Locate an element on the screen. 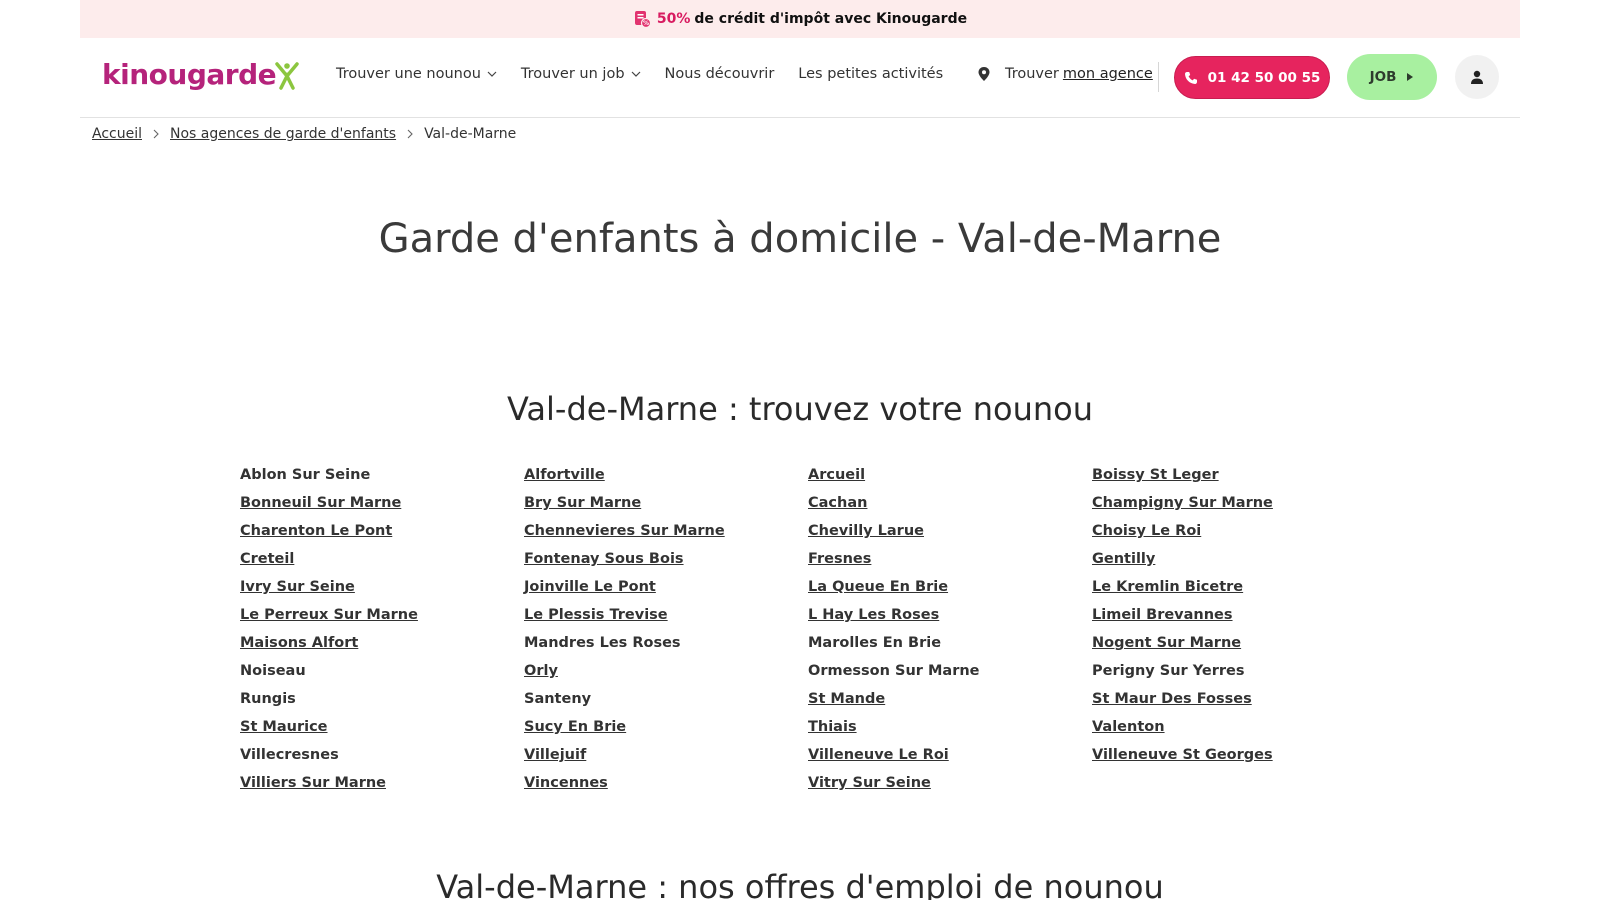 This screenshot has width=1600, height=900. logo-text: kinougarde is located at coordinates (189, 74).